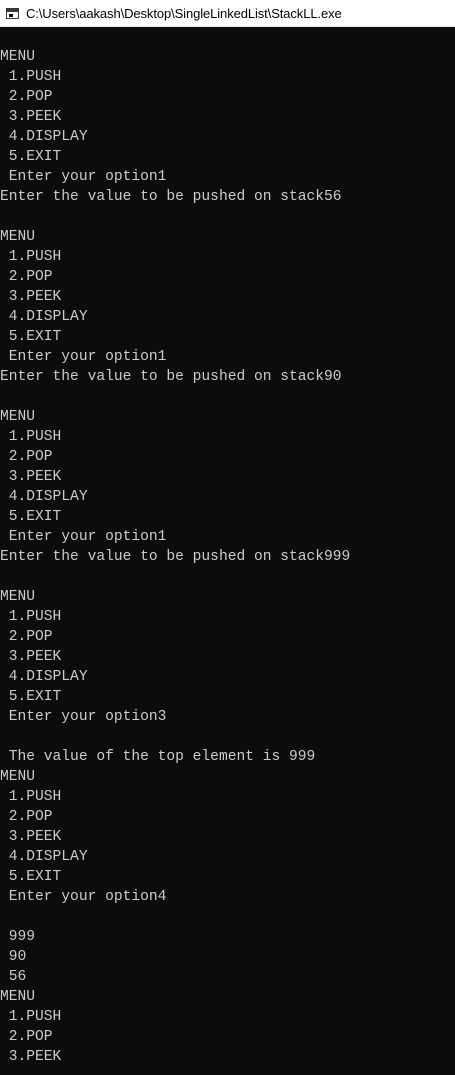 Image resolution: width=455 pixels, height=1075 pixels. What do you see at coordinates (83, 717) in the screenshot?
I see `console-line: Enter your option3` at bounding box center [83, 717].